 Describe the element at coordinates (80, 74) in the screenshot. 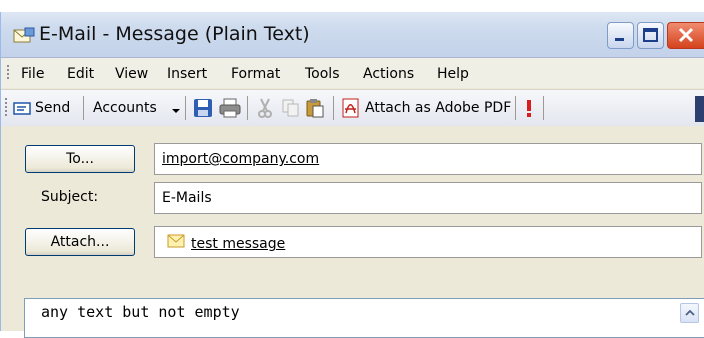

I see `menu-edit: Edit` at that location.